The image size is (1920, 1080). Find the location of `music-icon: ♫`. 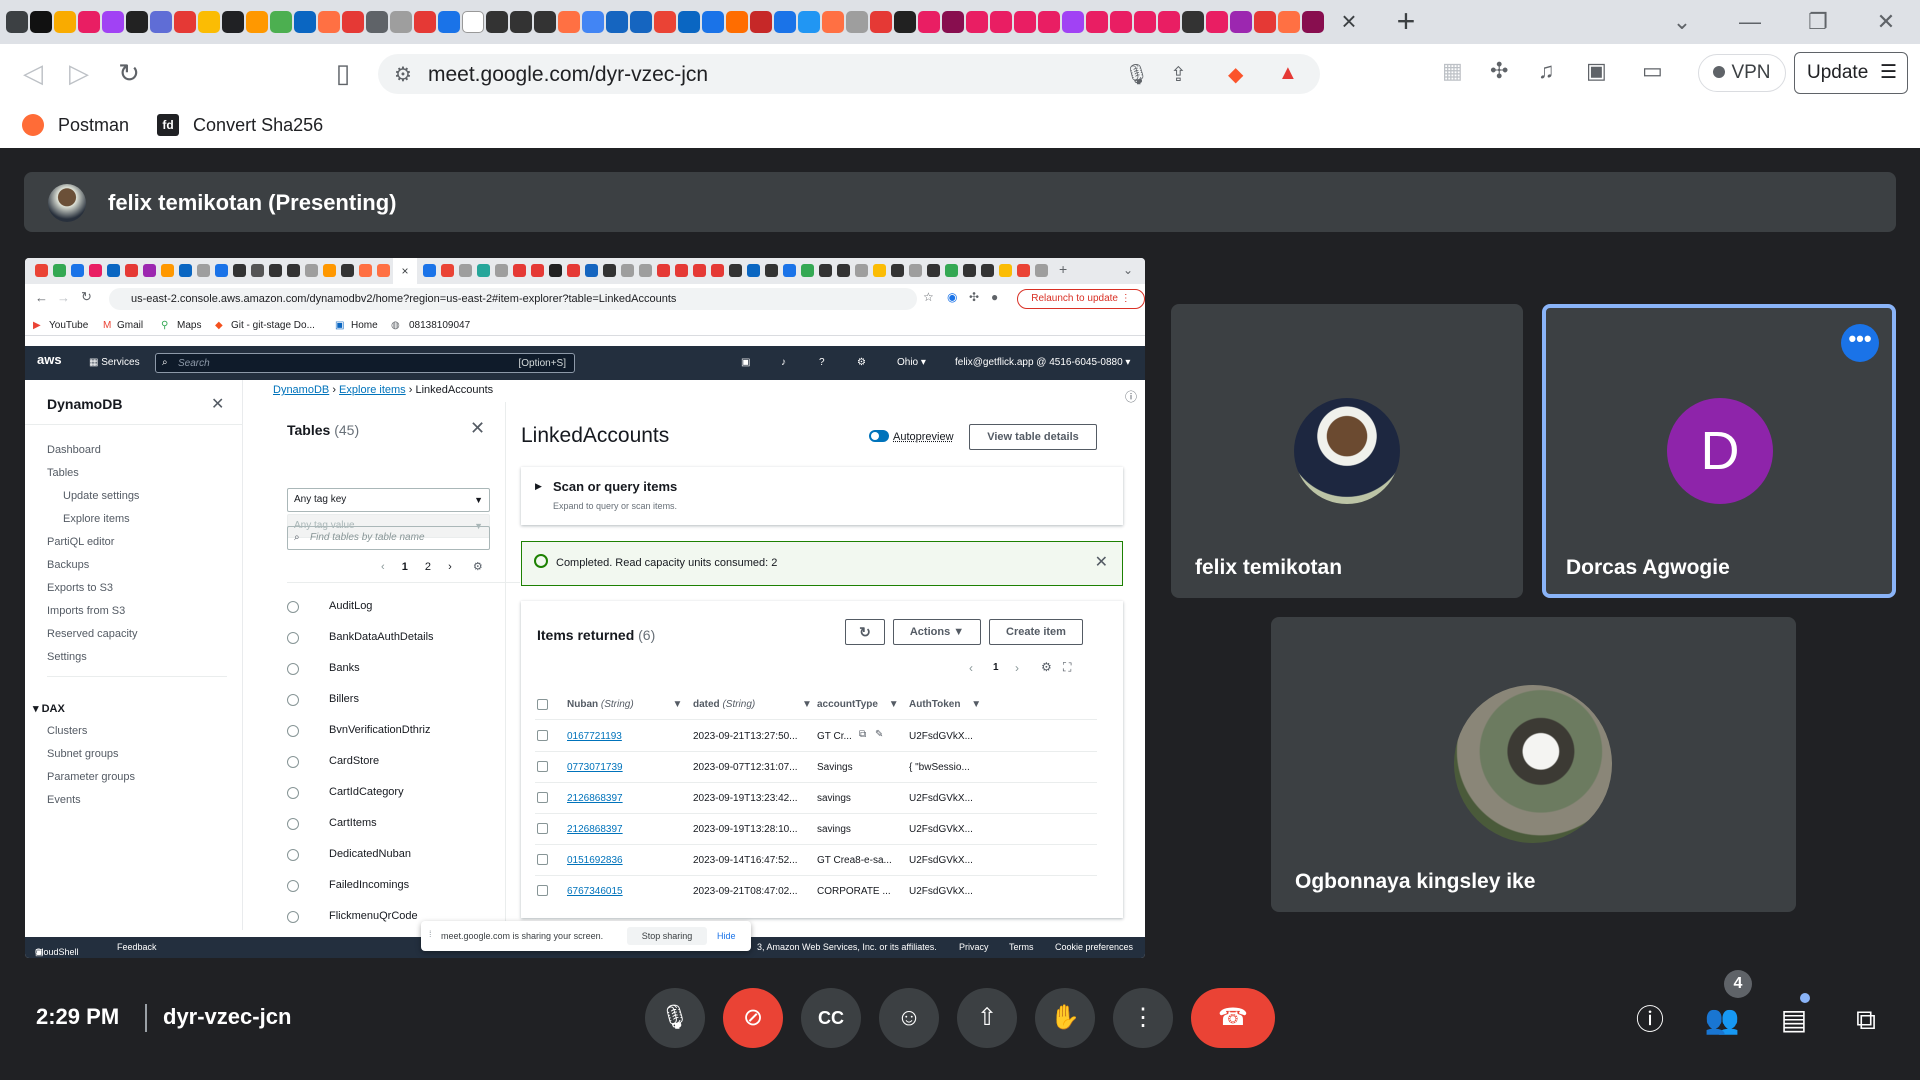

music-icon: ♫ is located at coordinates (1546, 71).